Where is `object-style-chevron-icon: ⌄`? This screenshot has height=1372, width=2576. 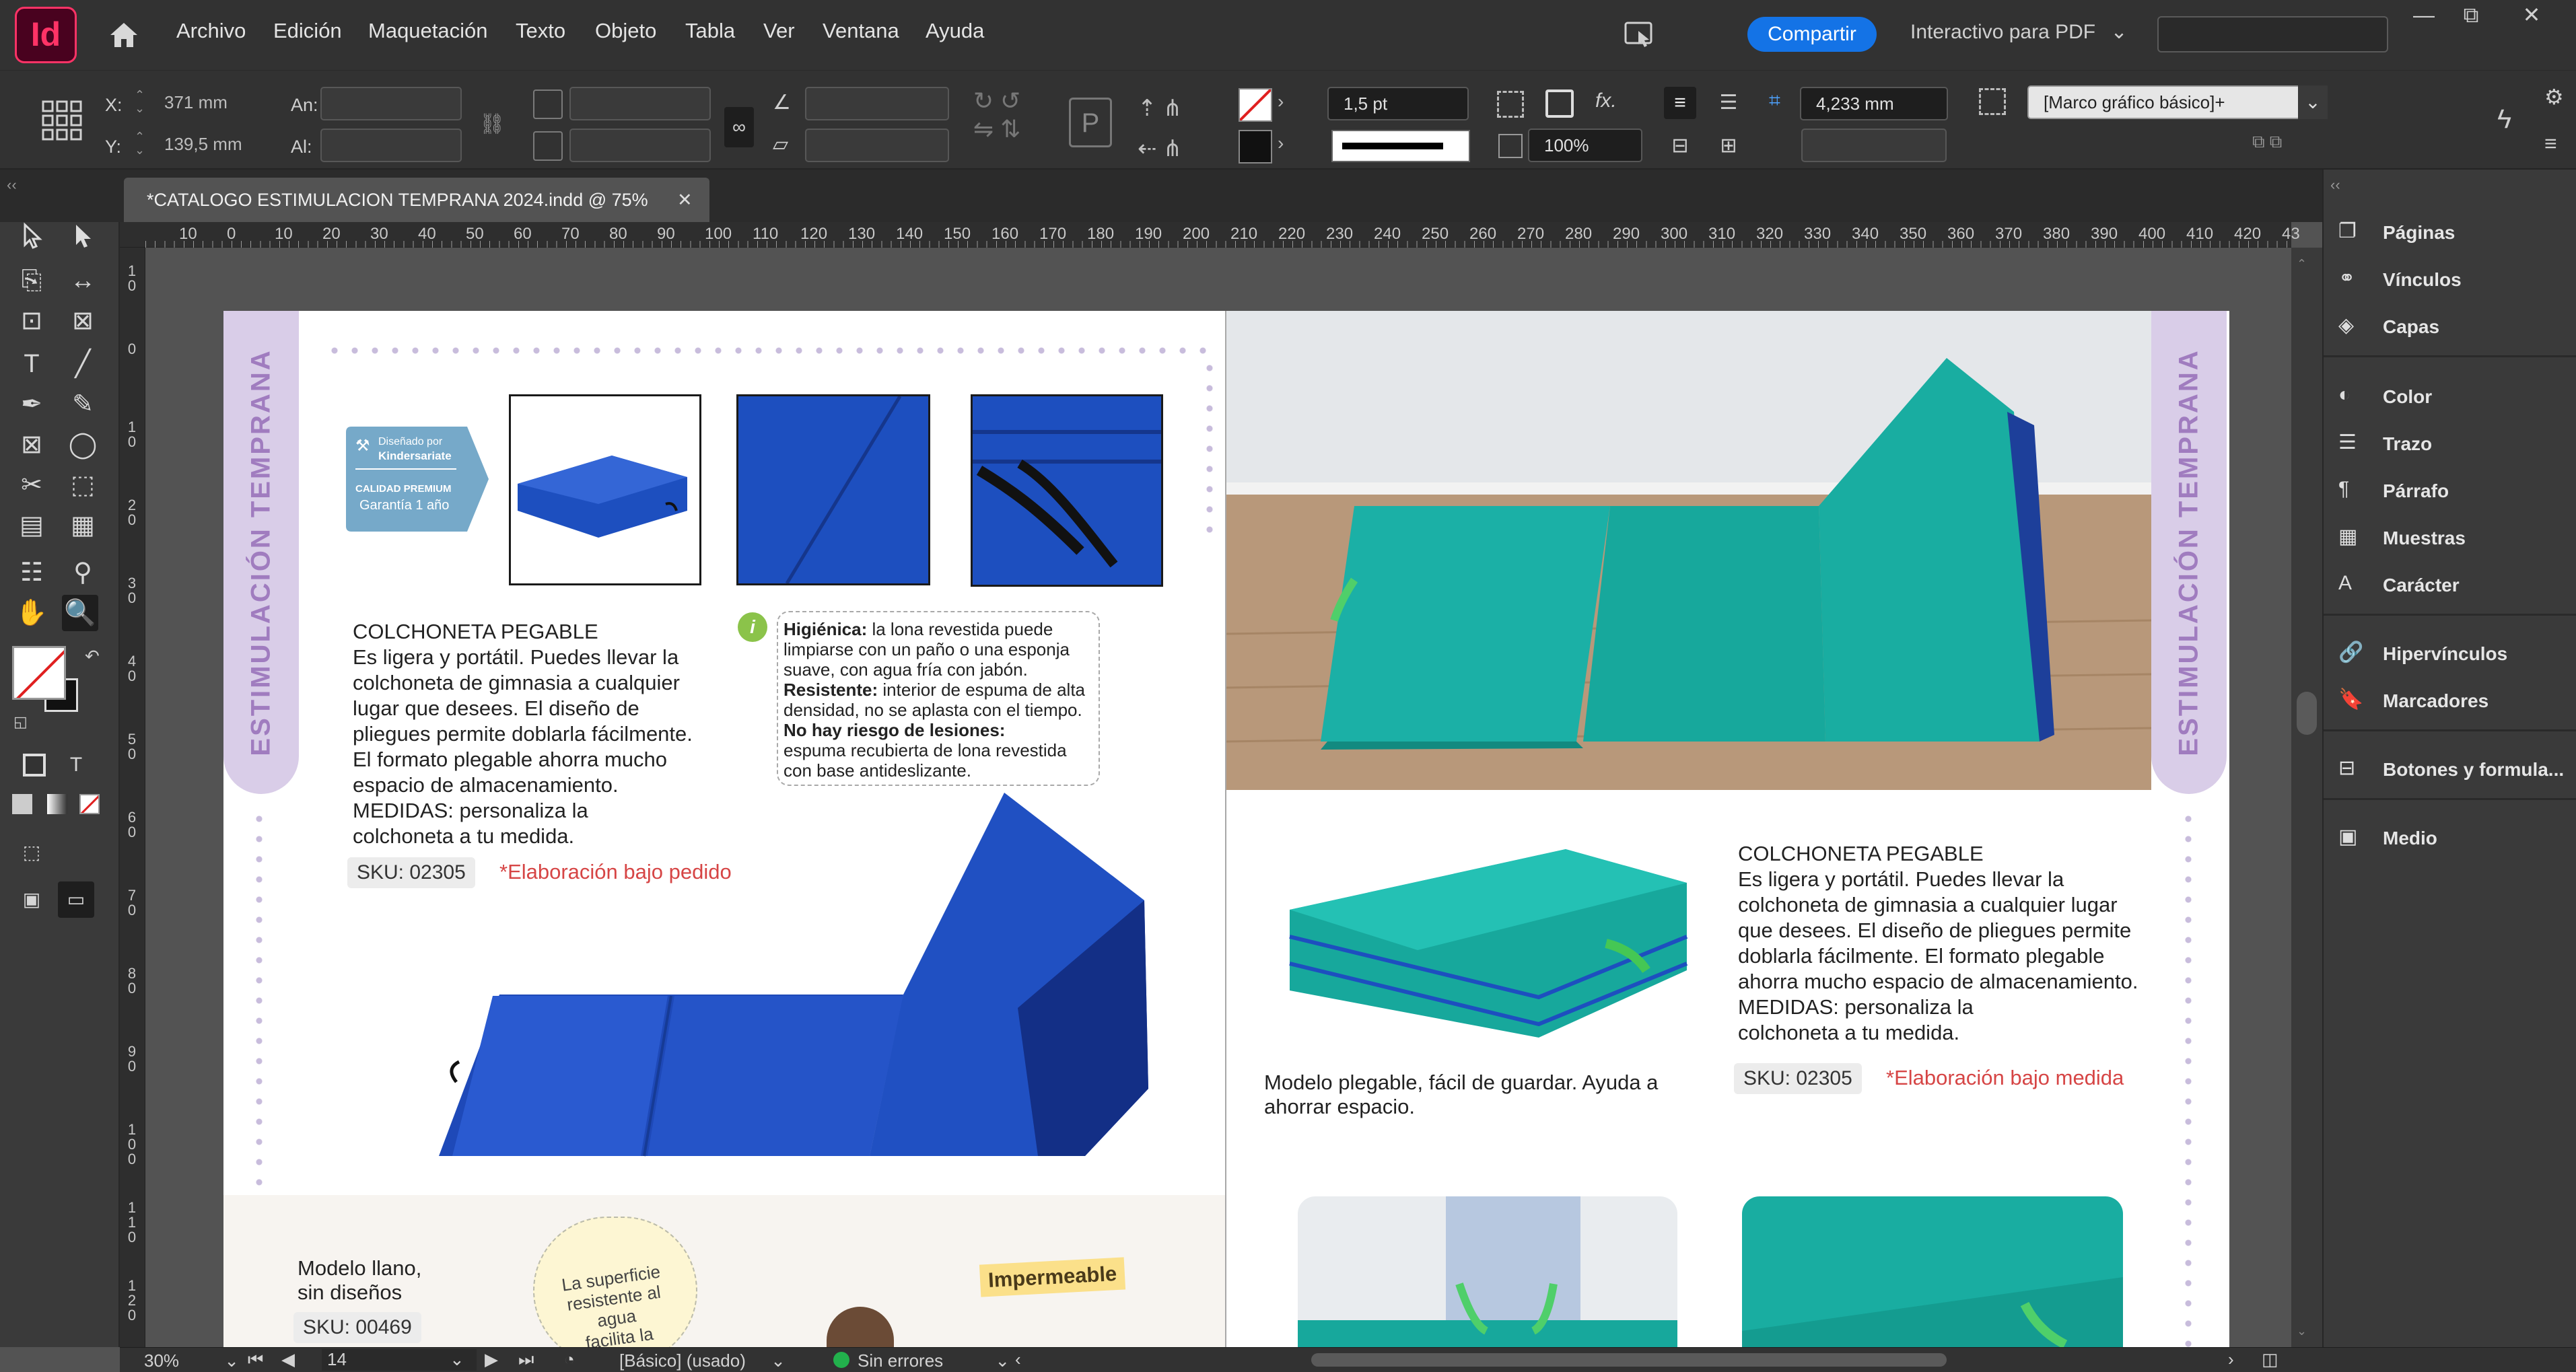
object-style-chevron-icon: ⌄ is located at coordinates (2313, 102).